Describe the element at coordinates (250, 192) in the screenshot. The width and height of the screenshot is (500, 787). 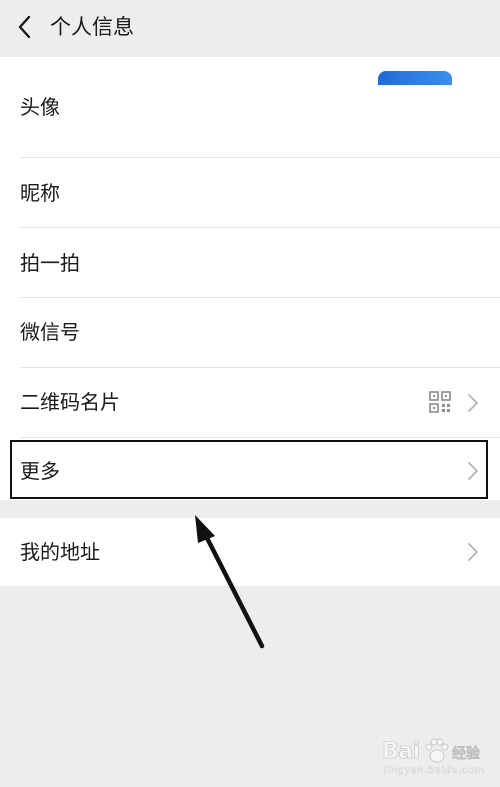
I see `nickname-row: 昵称` at that location.